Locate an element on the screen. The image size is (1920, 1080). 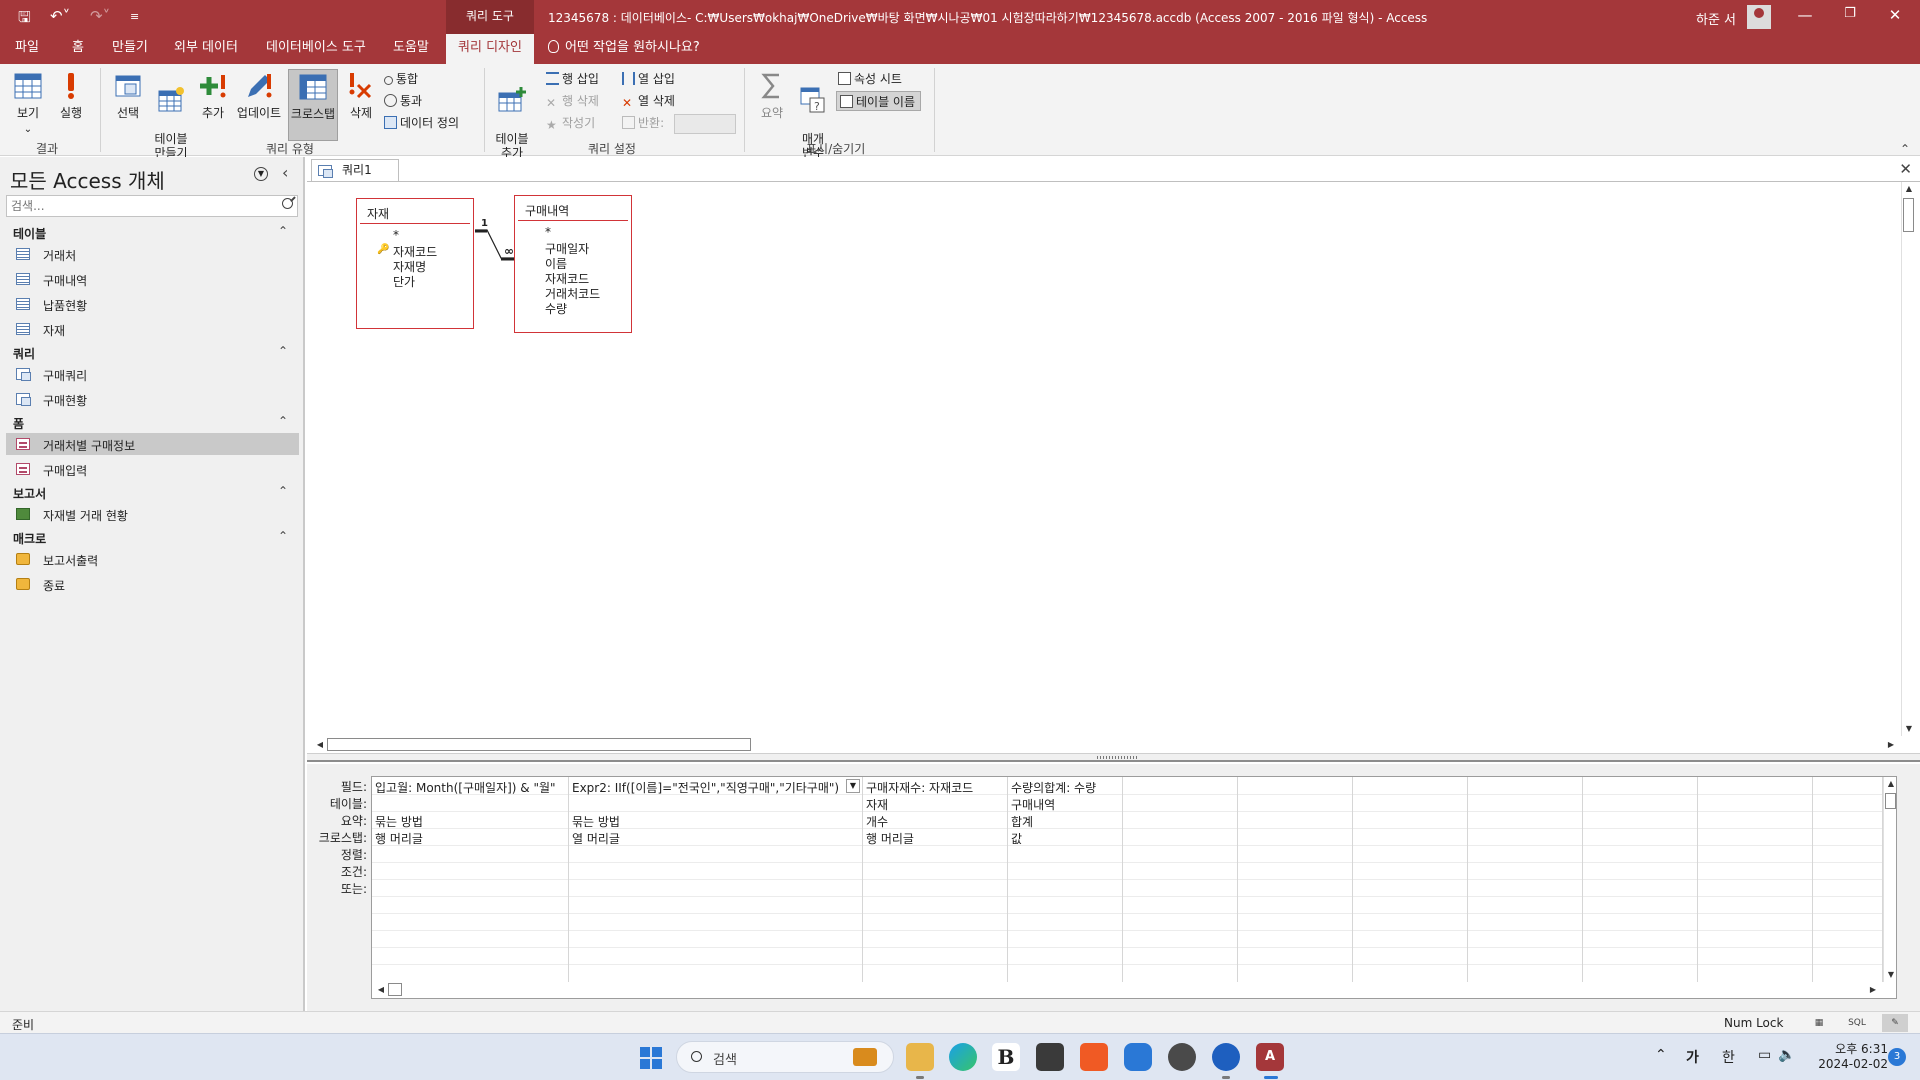
nav-group-queries: 쿼리 ⌃ is located at coordinates (150, 353).